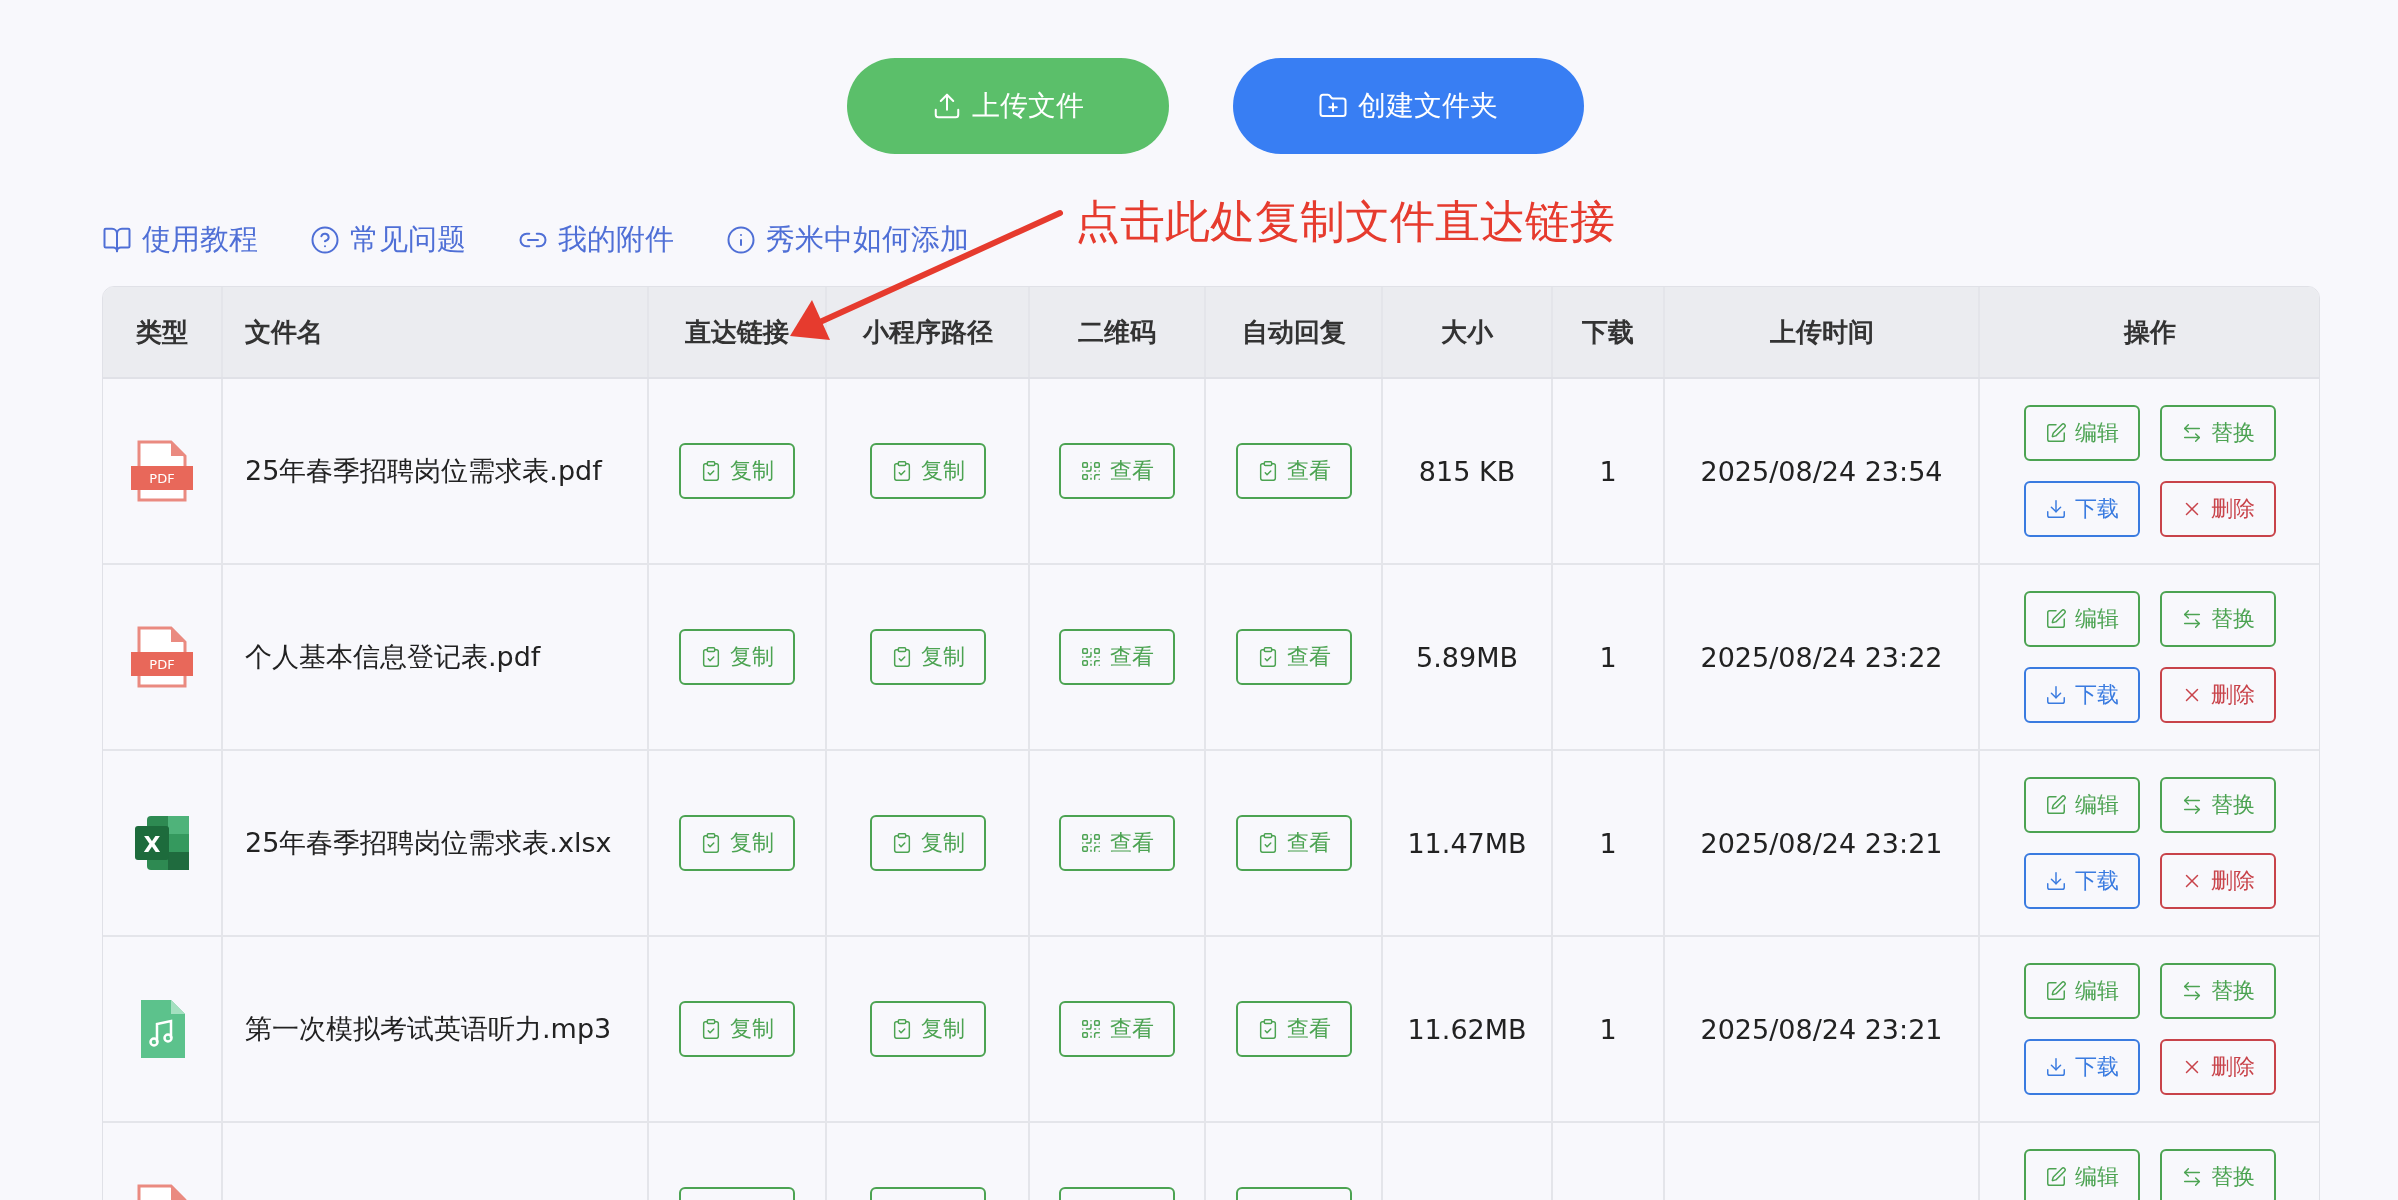 This screenshot has width=2398, height=1200. I want to click on file-size: 5.89MB, so click(1467, 657).